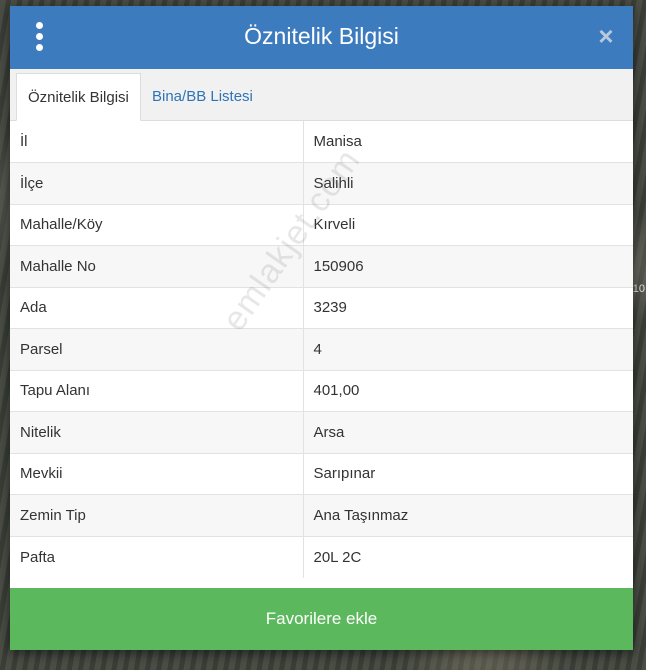 Image resolution: width=646 pixels, height=670 pixels. I want to click on attribute-value: 20L 2C, so click(468, 556).